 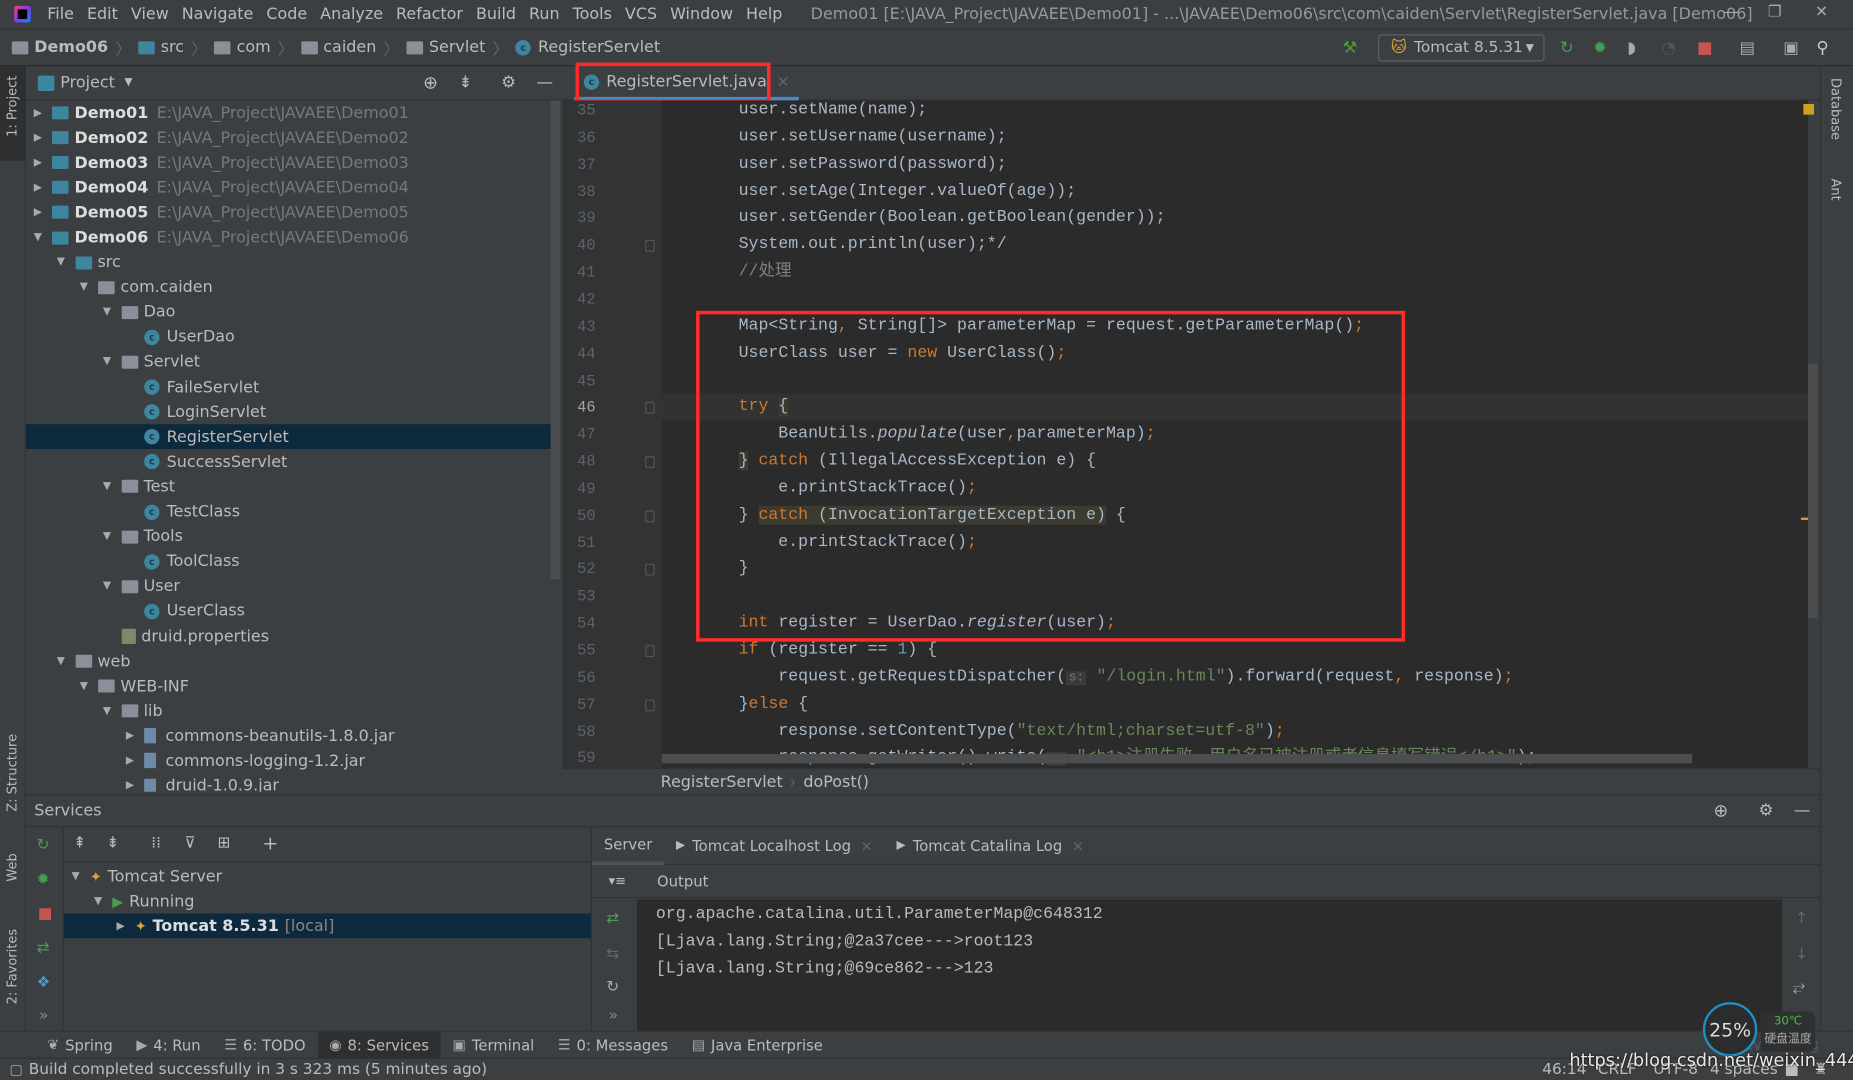 What do you see at coordinates (12, 867) in the screenshot?
I see `web-tool-button: Web` at bounding box center [12, 867].